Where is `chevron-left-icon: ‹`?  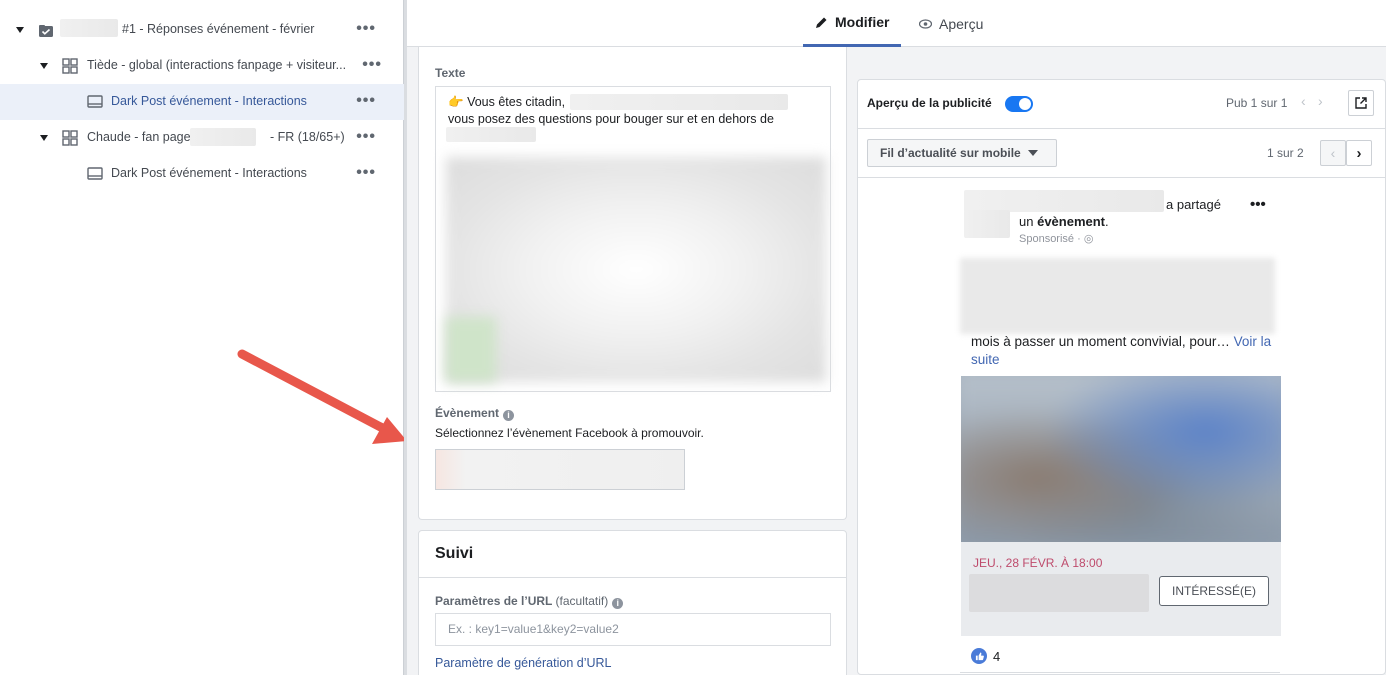
chevron-left-icon: ‹ is located at coordinates (1333, 153).